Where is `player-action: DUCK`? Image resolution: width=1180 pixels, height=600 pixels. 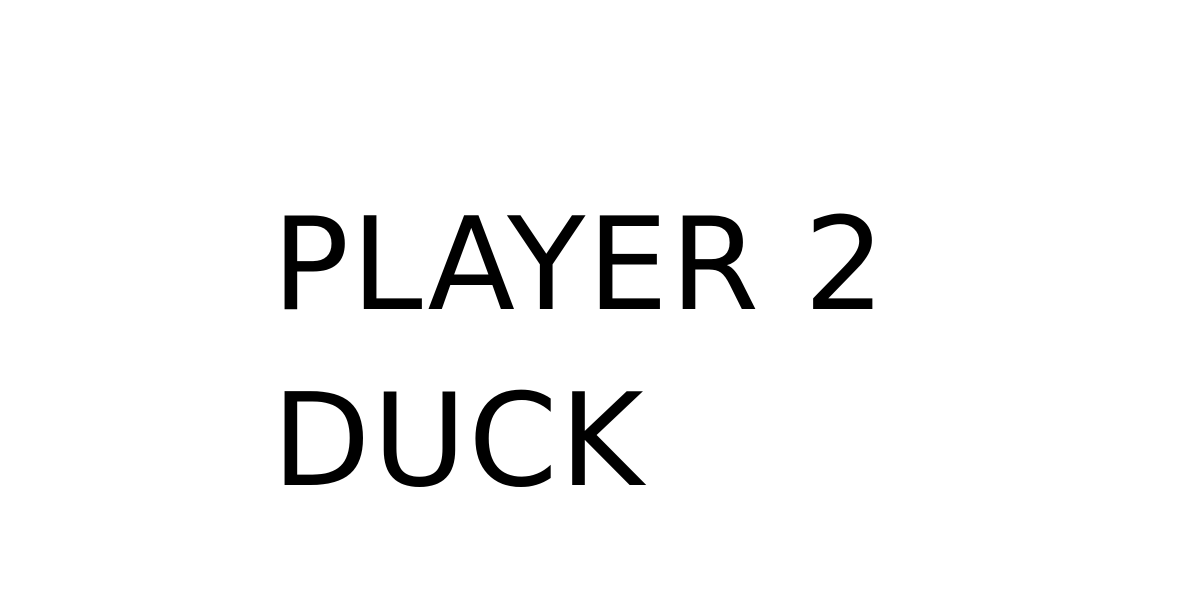 player-action: DUCK is located at coordinates (459, 441).